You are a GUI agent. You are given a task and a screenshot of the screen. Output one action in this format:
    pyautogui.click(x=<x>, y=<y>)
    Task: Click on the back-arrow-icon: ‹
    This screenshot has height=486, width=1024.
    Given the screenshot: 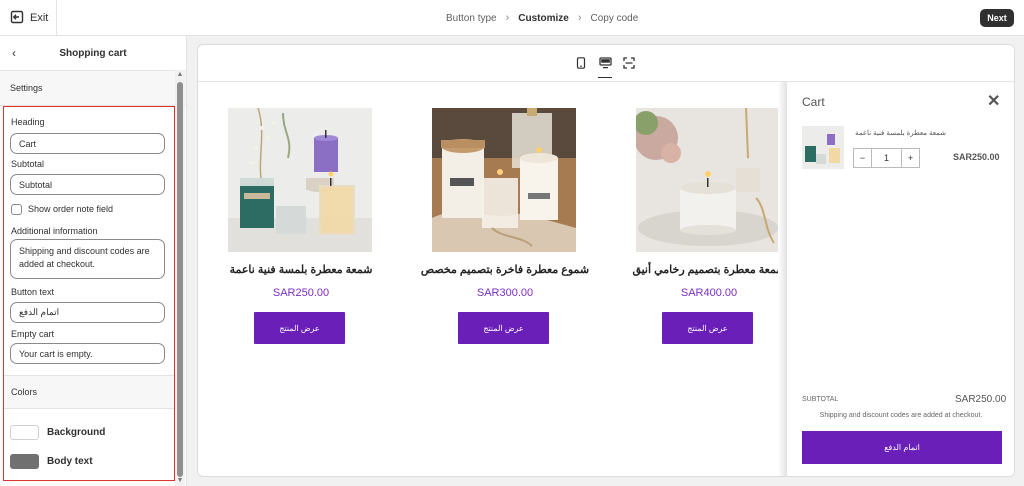 What is the action you would take?
    pyautogui.click(x=14, y=53)
    